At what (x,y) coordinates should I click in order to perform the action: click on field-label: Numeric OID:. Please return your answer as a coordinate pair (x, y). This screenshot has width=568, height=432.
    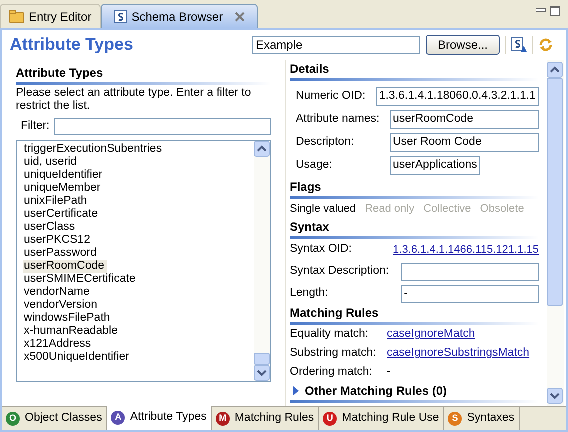
    Looking at the image, I should click on (331, 96).